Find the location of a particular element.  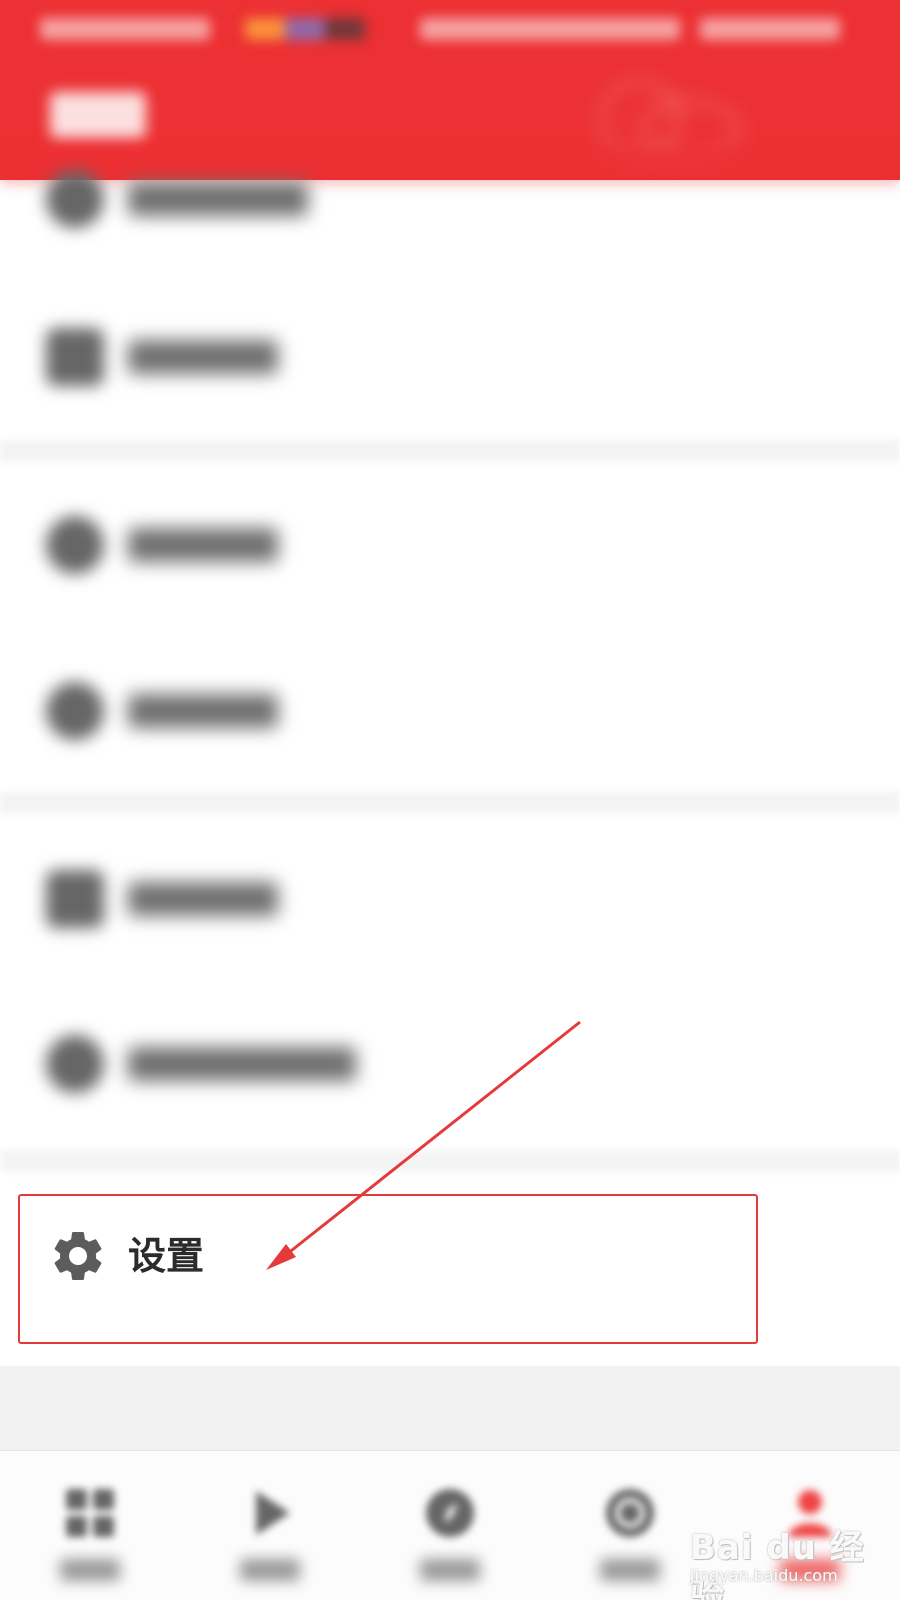

settings-label: 设置 is located at coordinates (166, 1256).